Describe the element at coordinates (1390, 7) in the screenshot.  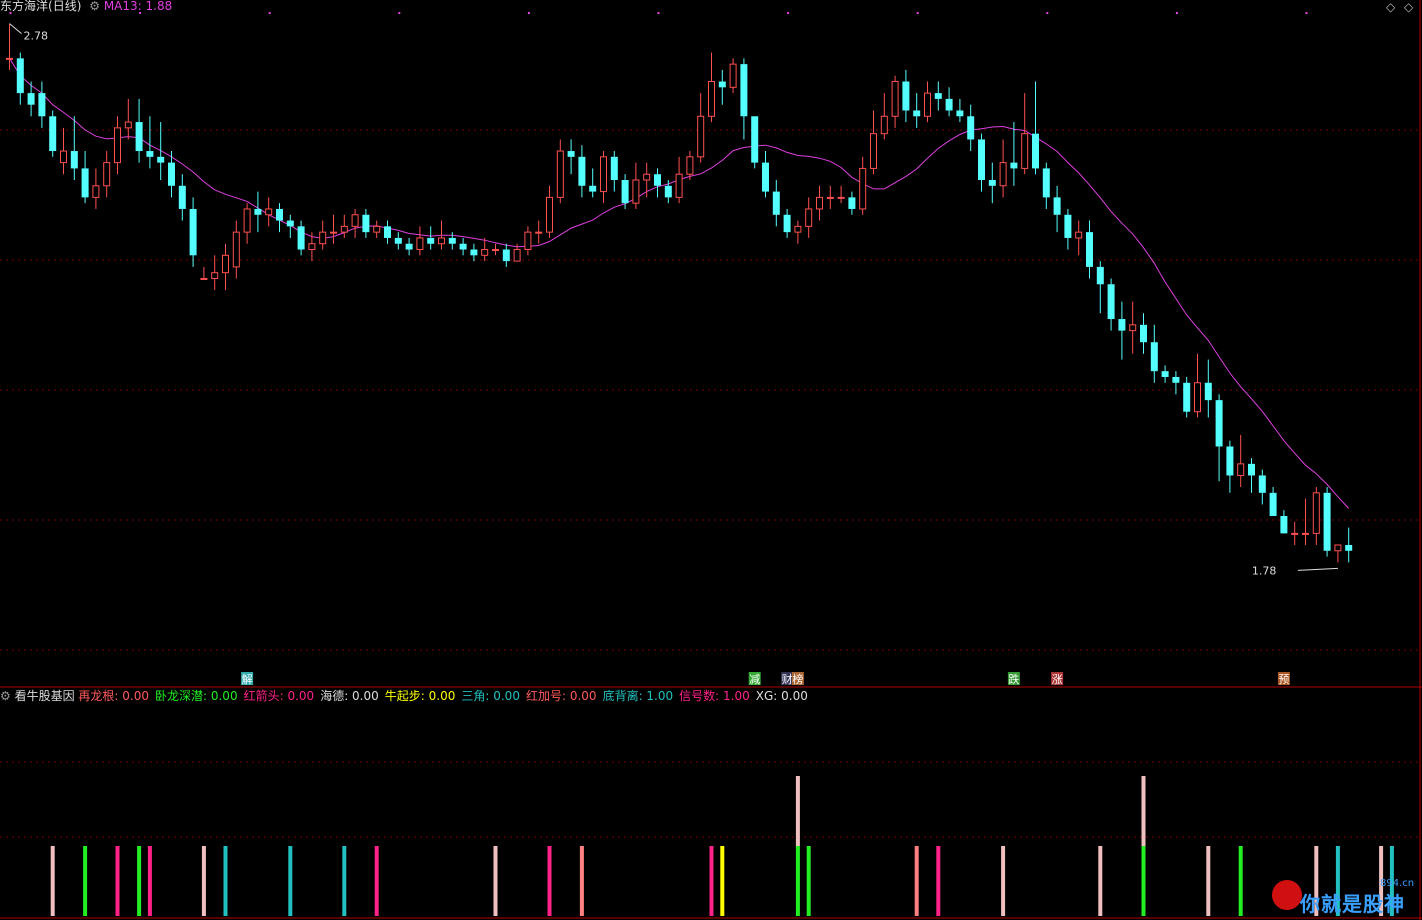
I see `diamond-icon: ◇` at that location.